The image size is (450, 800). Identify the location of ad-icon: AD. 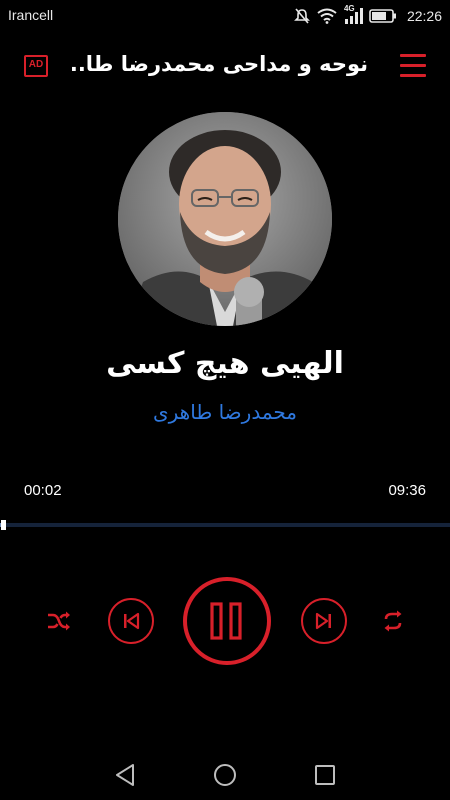
(36, 66).